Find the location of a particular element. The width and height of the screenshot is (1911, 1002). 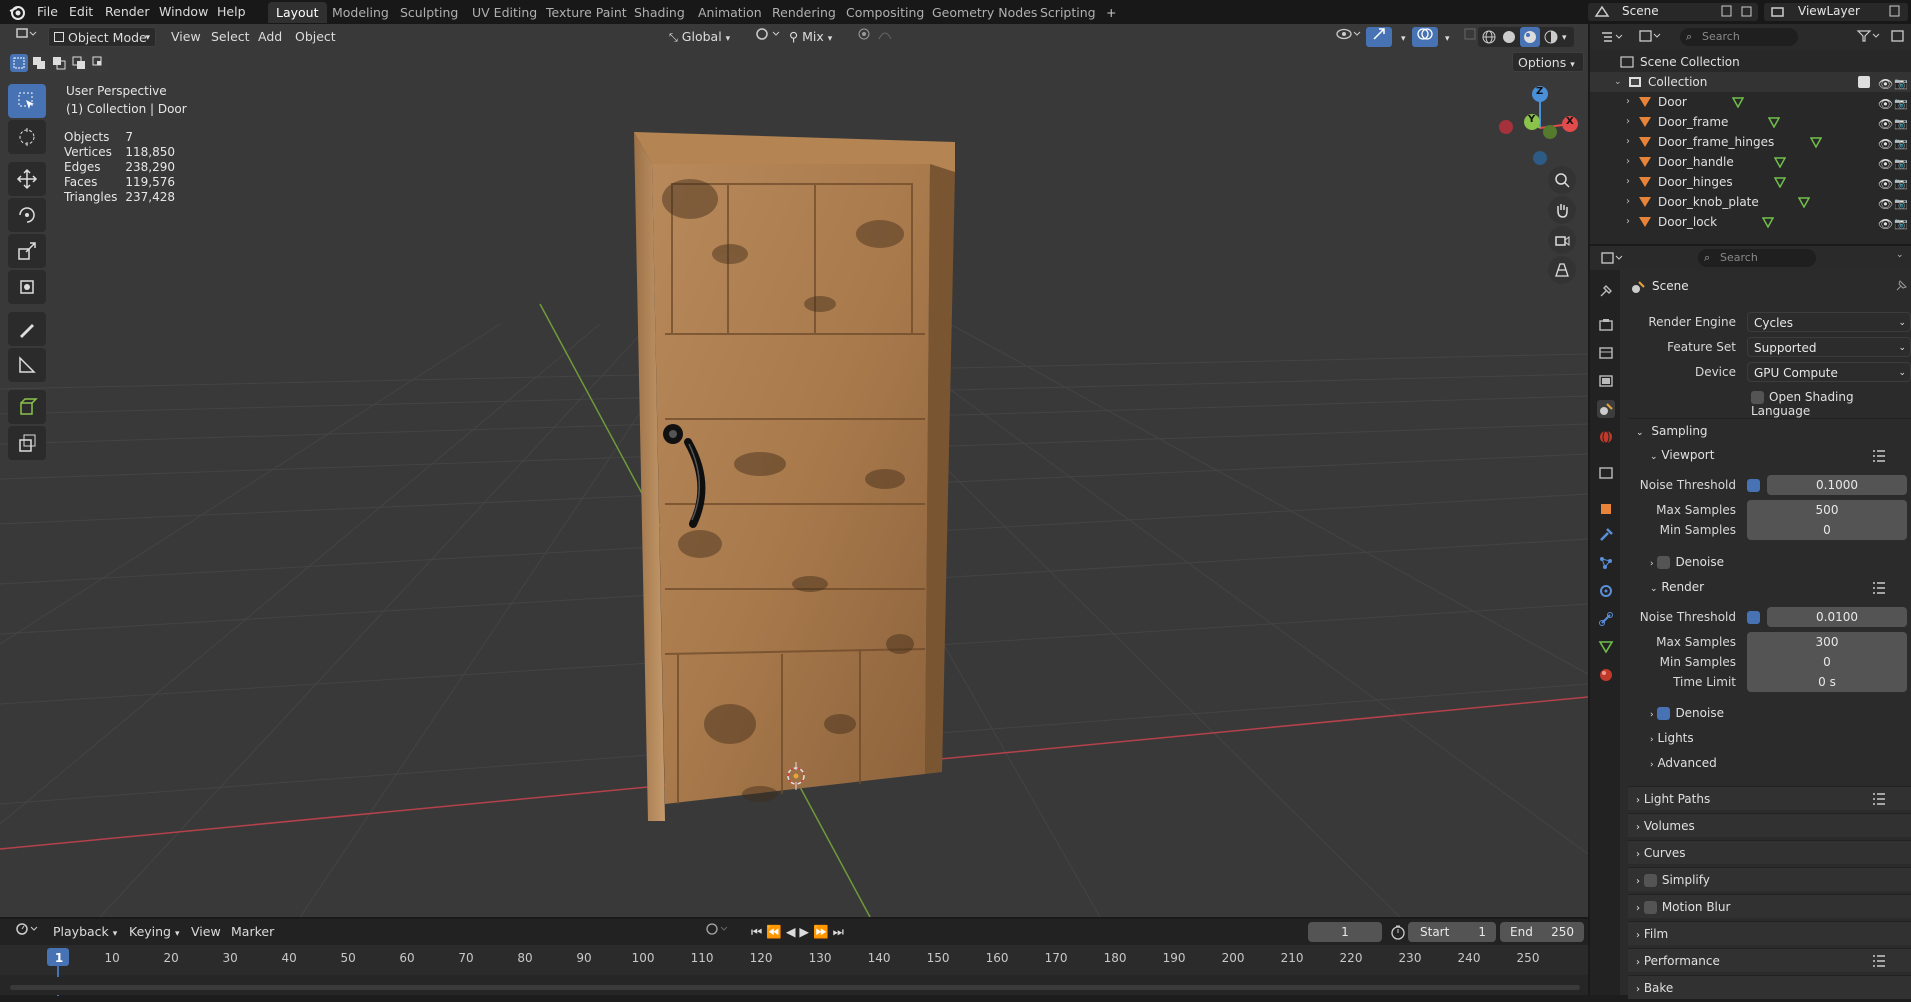

menu-edit: Edit is located at coordinates (81, 12).